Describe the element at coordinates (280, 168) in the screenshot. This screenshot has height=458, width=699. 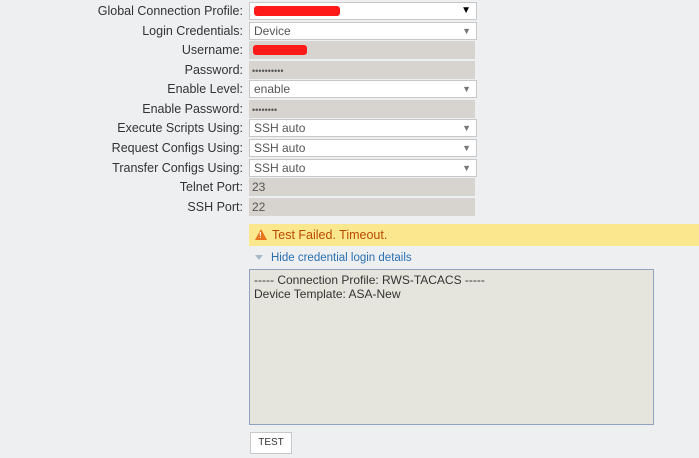
I see `transfer-configs-value: SSH auto` at that location.